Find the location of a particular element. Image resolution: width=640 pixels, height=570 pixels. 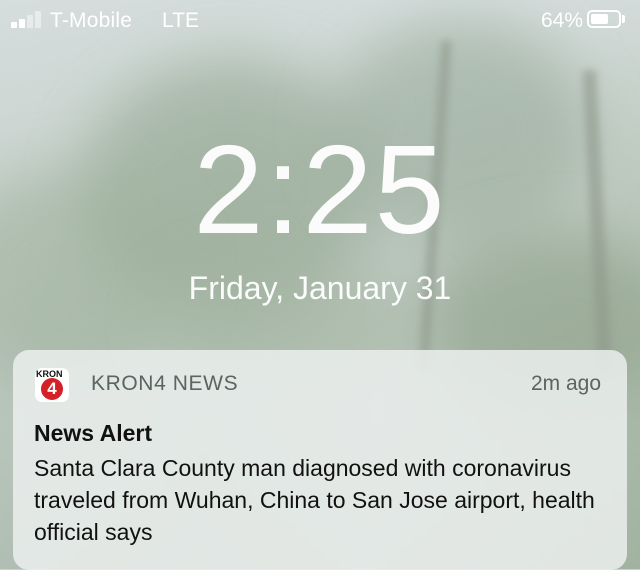

battery-icon is located at coordinates (604, 19).